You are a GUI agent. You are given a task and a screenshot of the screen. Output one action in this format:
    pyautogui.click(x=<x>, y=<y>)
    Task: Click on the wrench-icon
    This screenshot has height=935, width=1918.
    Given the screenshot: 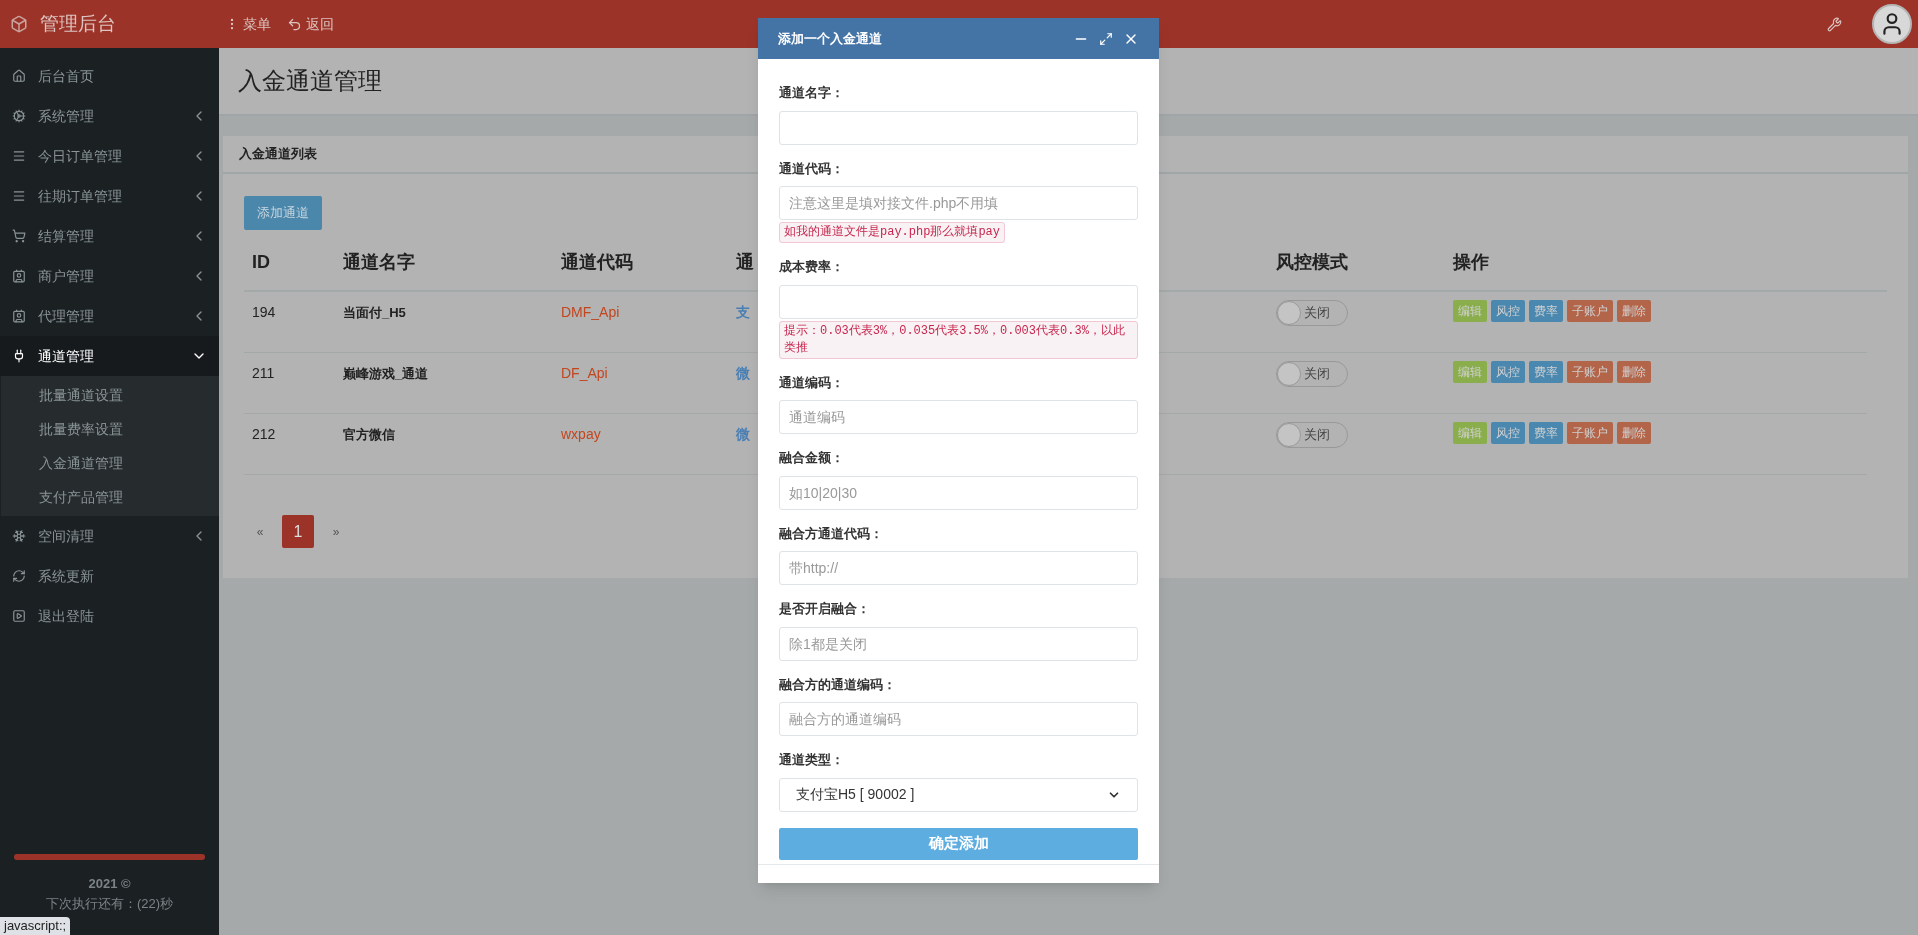 What is the action you would take?
    pyautogui.click(x=1834, y=24)
    